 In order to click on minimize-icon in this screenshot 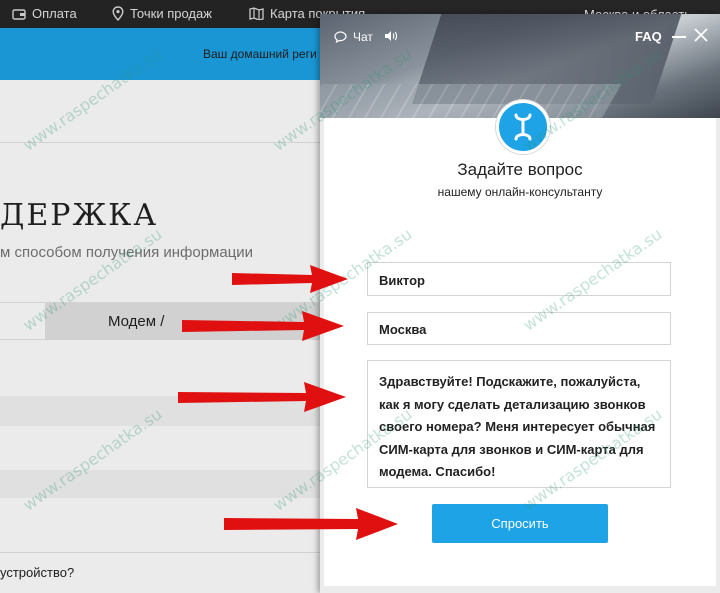, I will do `click(679, 37)`.